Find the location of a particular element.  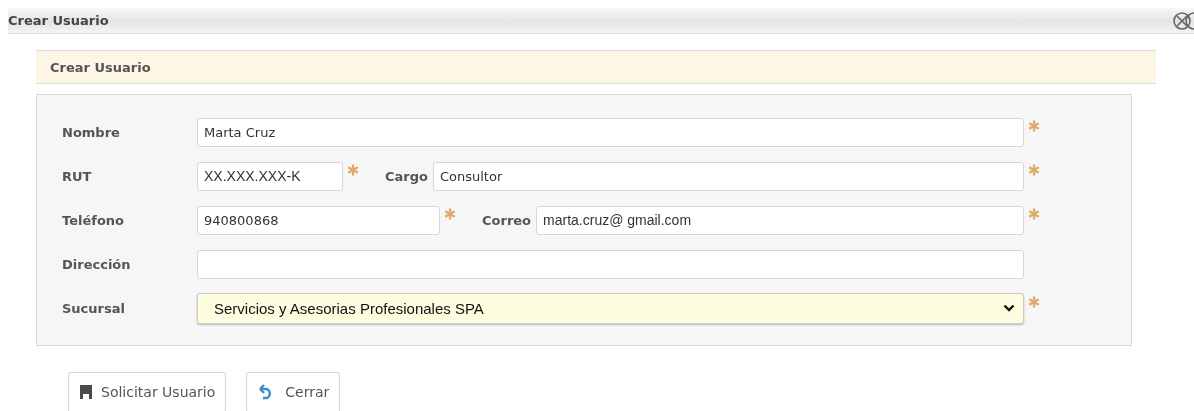

input-field: marta.cruz@ gmail.com is located at coordinates (780, 220).